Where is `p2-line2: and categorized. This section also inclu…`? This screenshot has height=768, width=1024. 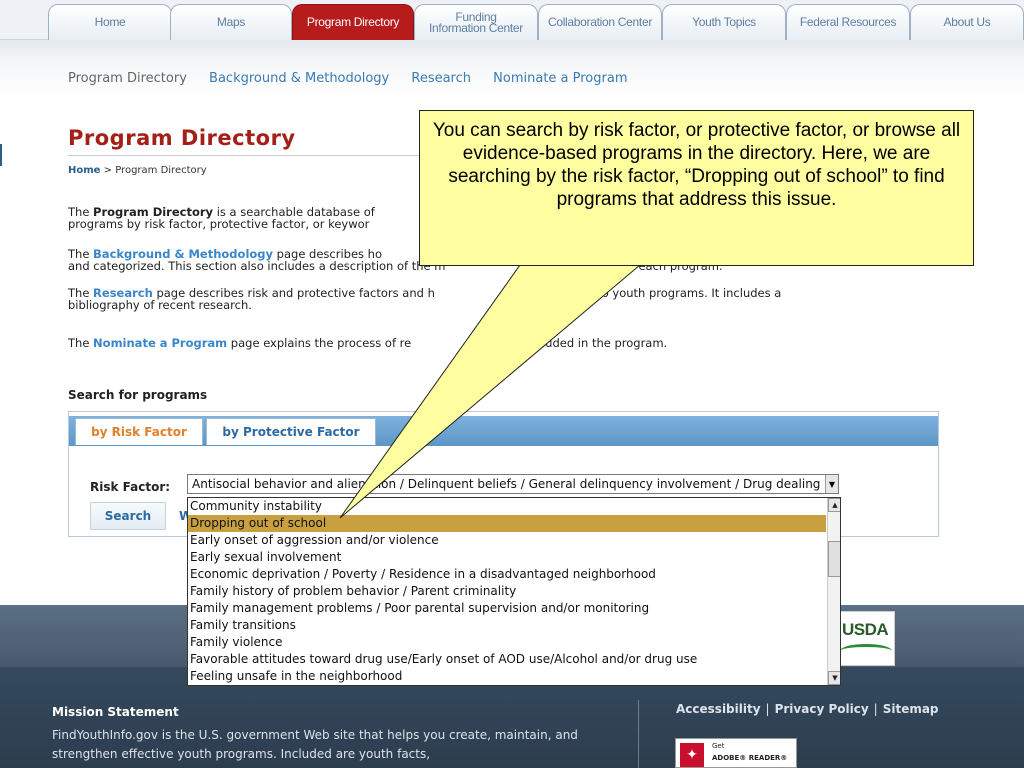
p2-line2: and categorized. This section also inclu… is located at coordinates (257, 266).